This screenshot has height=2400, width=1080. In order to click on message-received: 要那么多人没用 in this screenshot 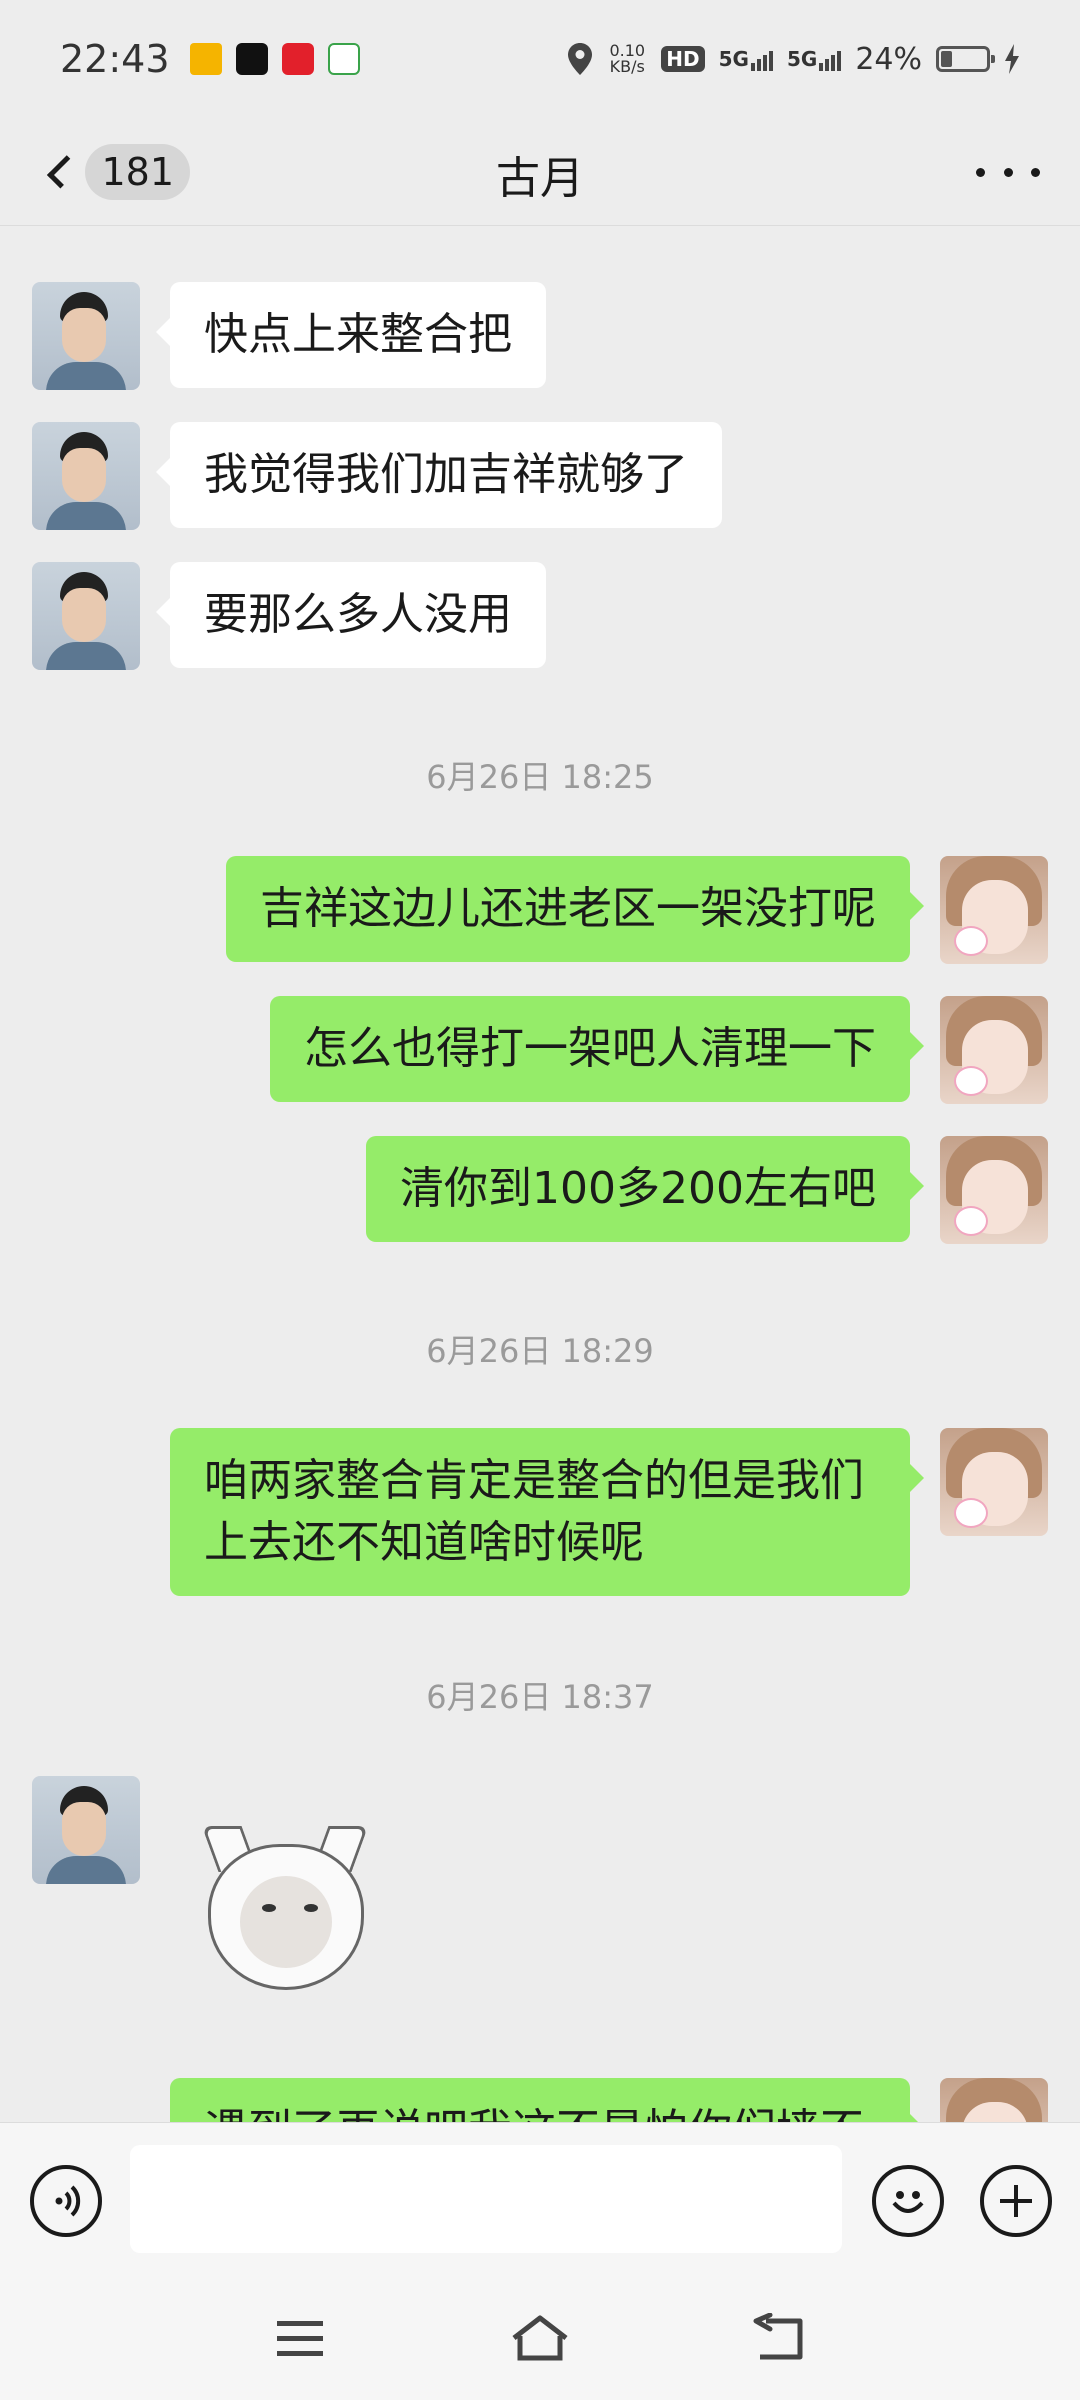, I will do `click(289, 616)`.